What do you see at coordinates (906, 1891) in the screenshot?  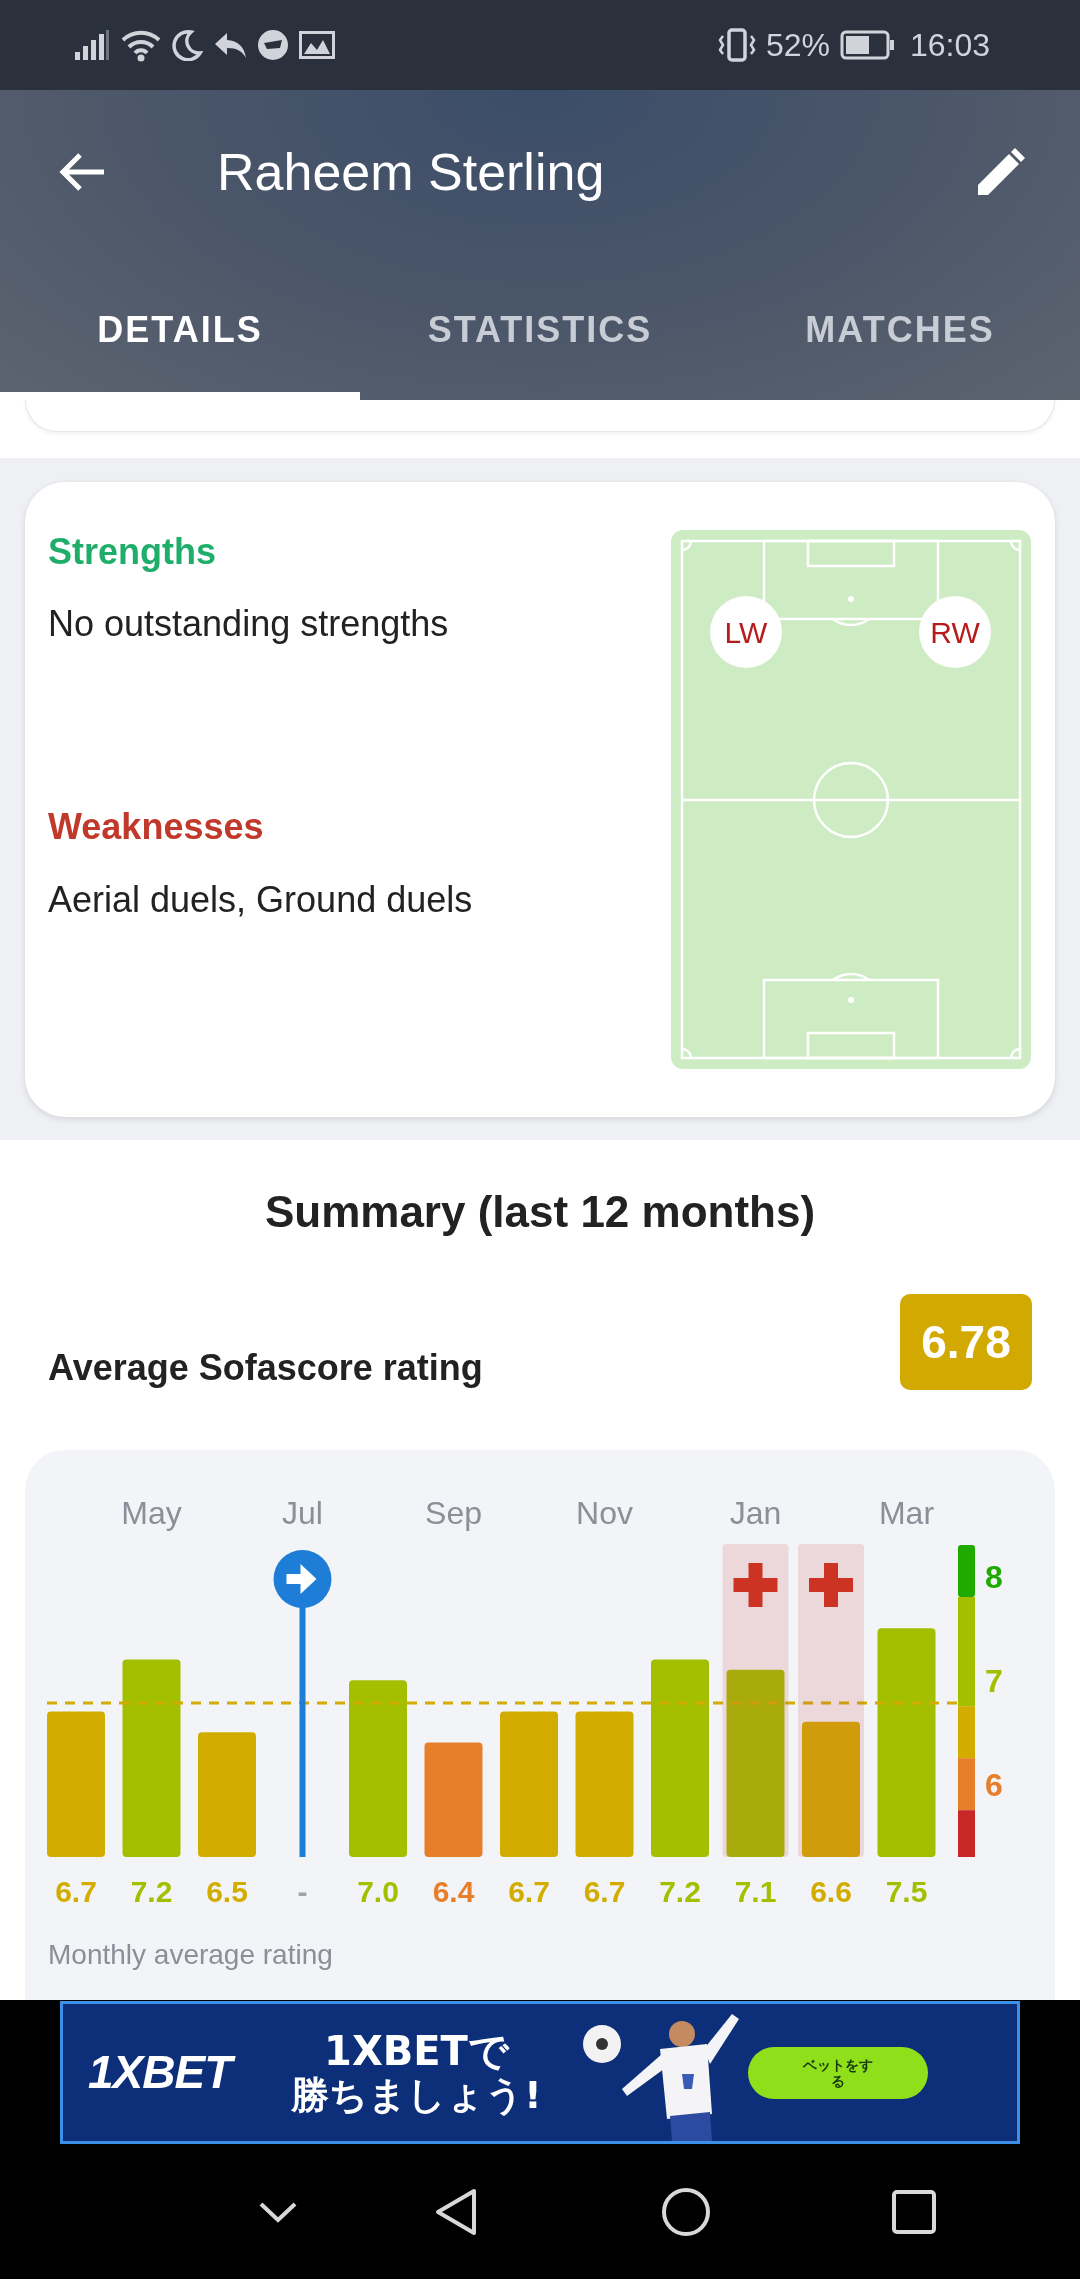 I see `value-label: 7.5` at bounding box center [906, 1891].